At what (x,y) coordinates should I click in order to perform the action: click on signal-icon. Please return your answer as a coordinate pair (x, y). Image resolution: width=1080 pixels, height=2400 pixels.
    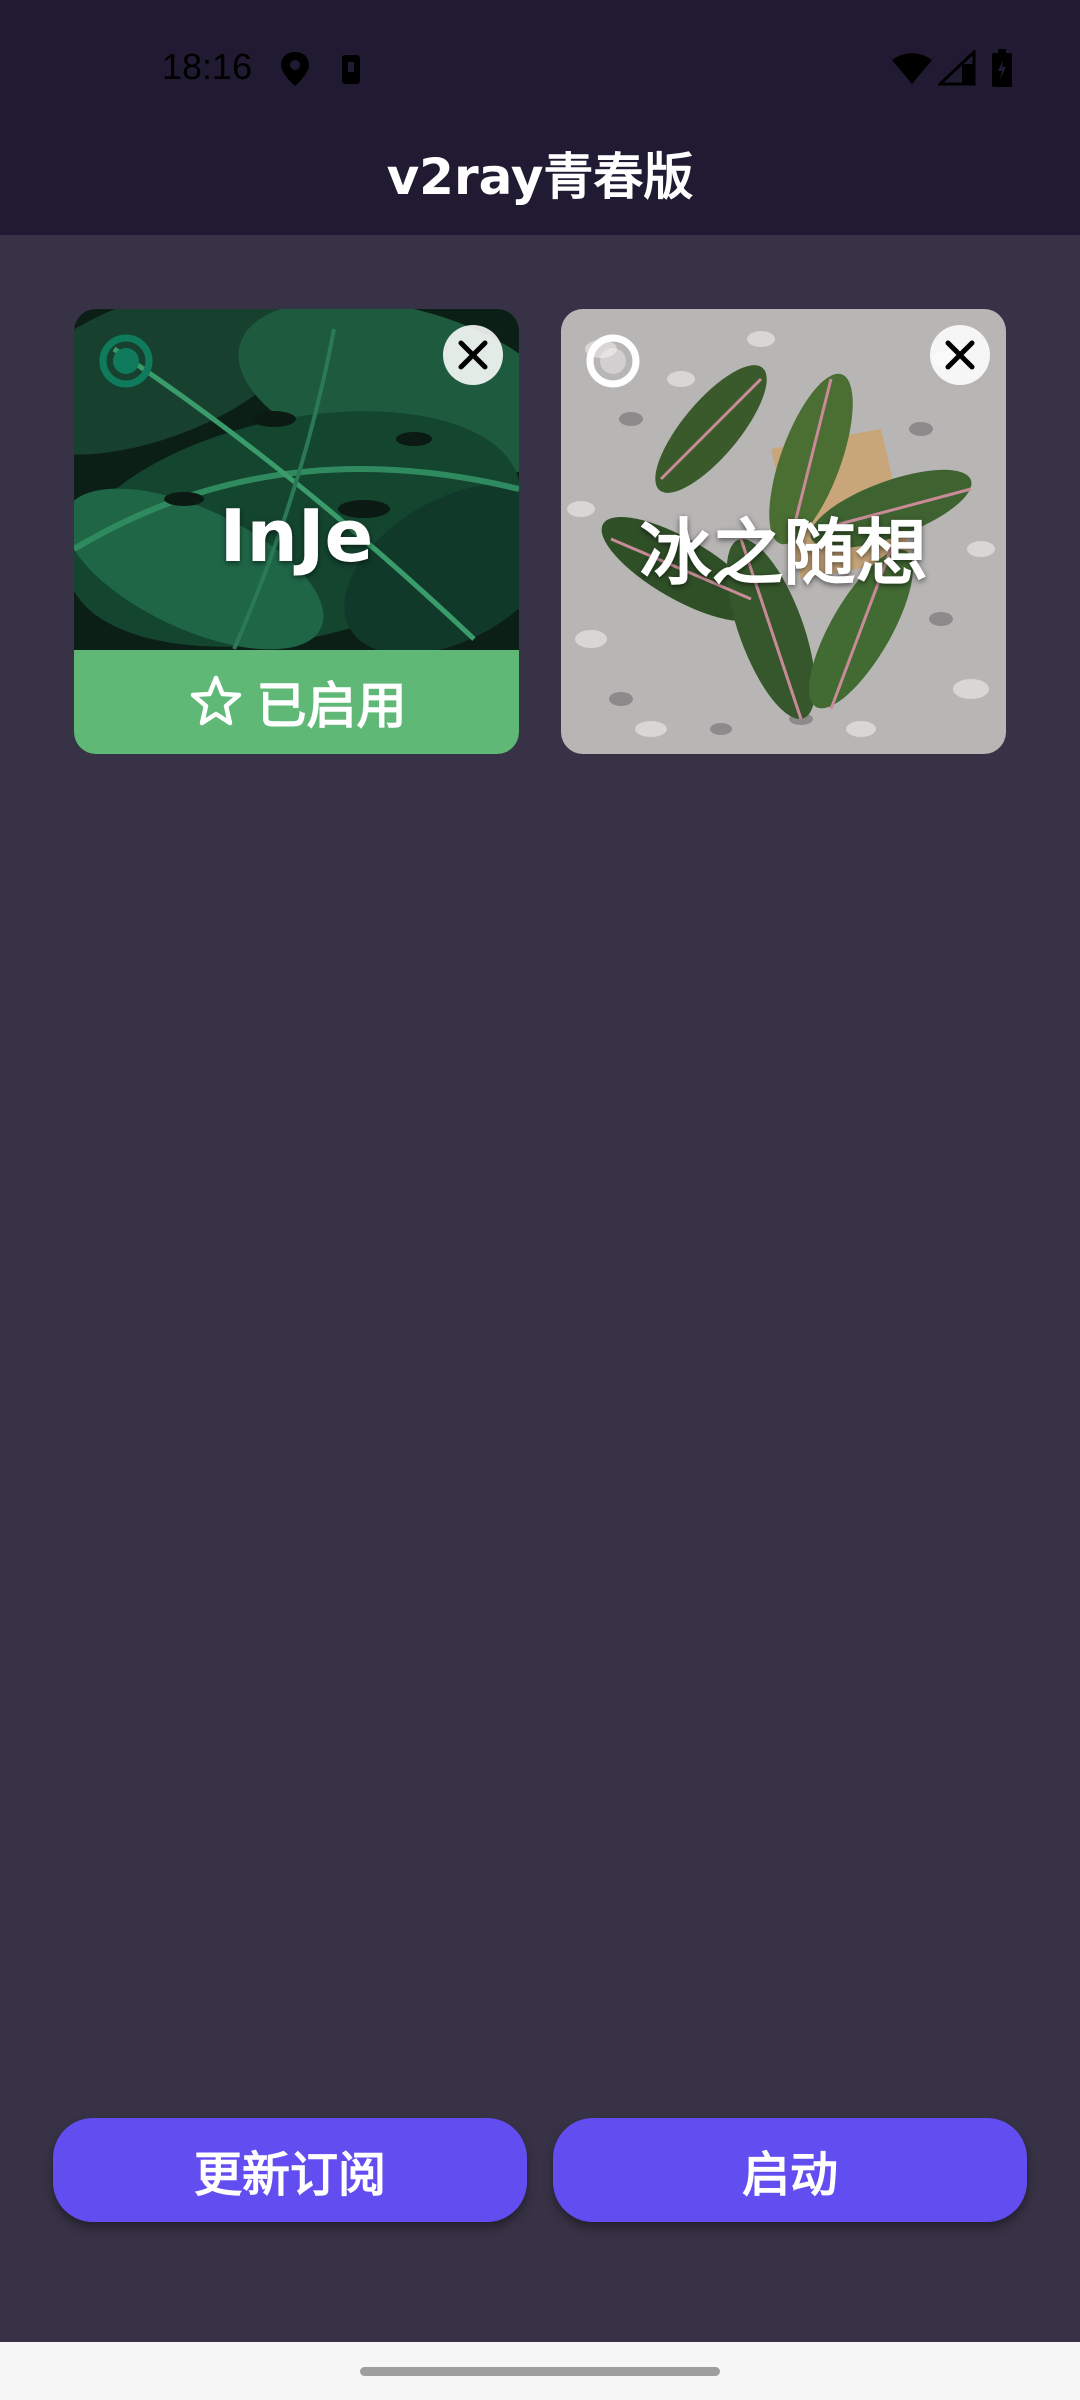
    Looking at the image, I should click on (957, 68).